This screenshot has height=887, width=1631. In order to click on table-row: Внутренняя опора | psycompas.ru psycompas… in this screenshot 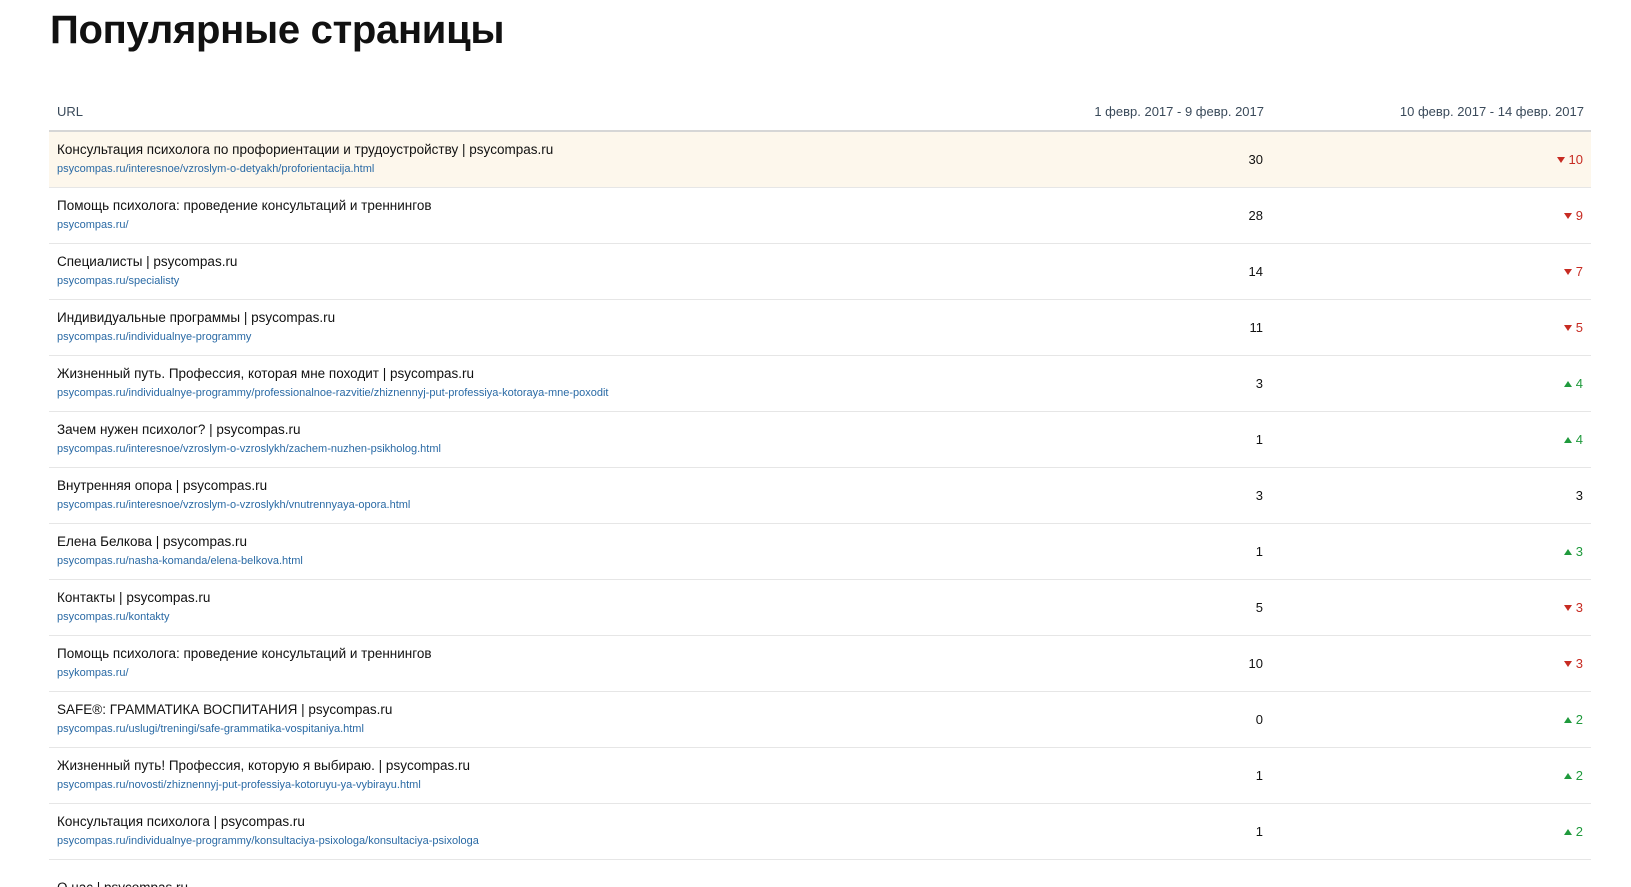, I will do `click(820, 496)`.